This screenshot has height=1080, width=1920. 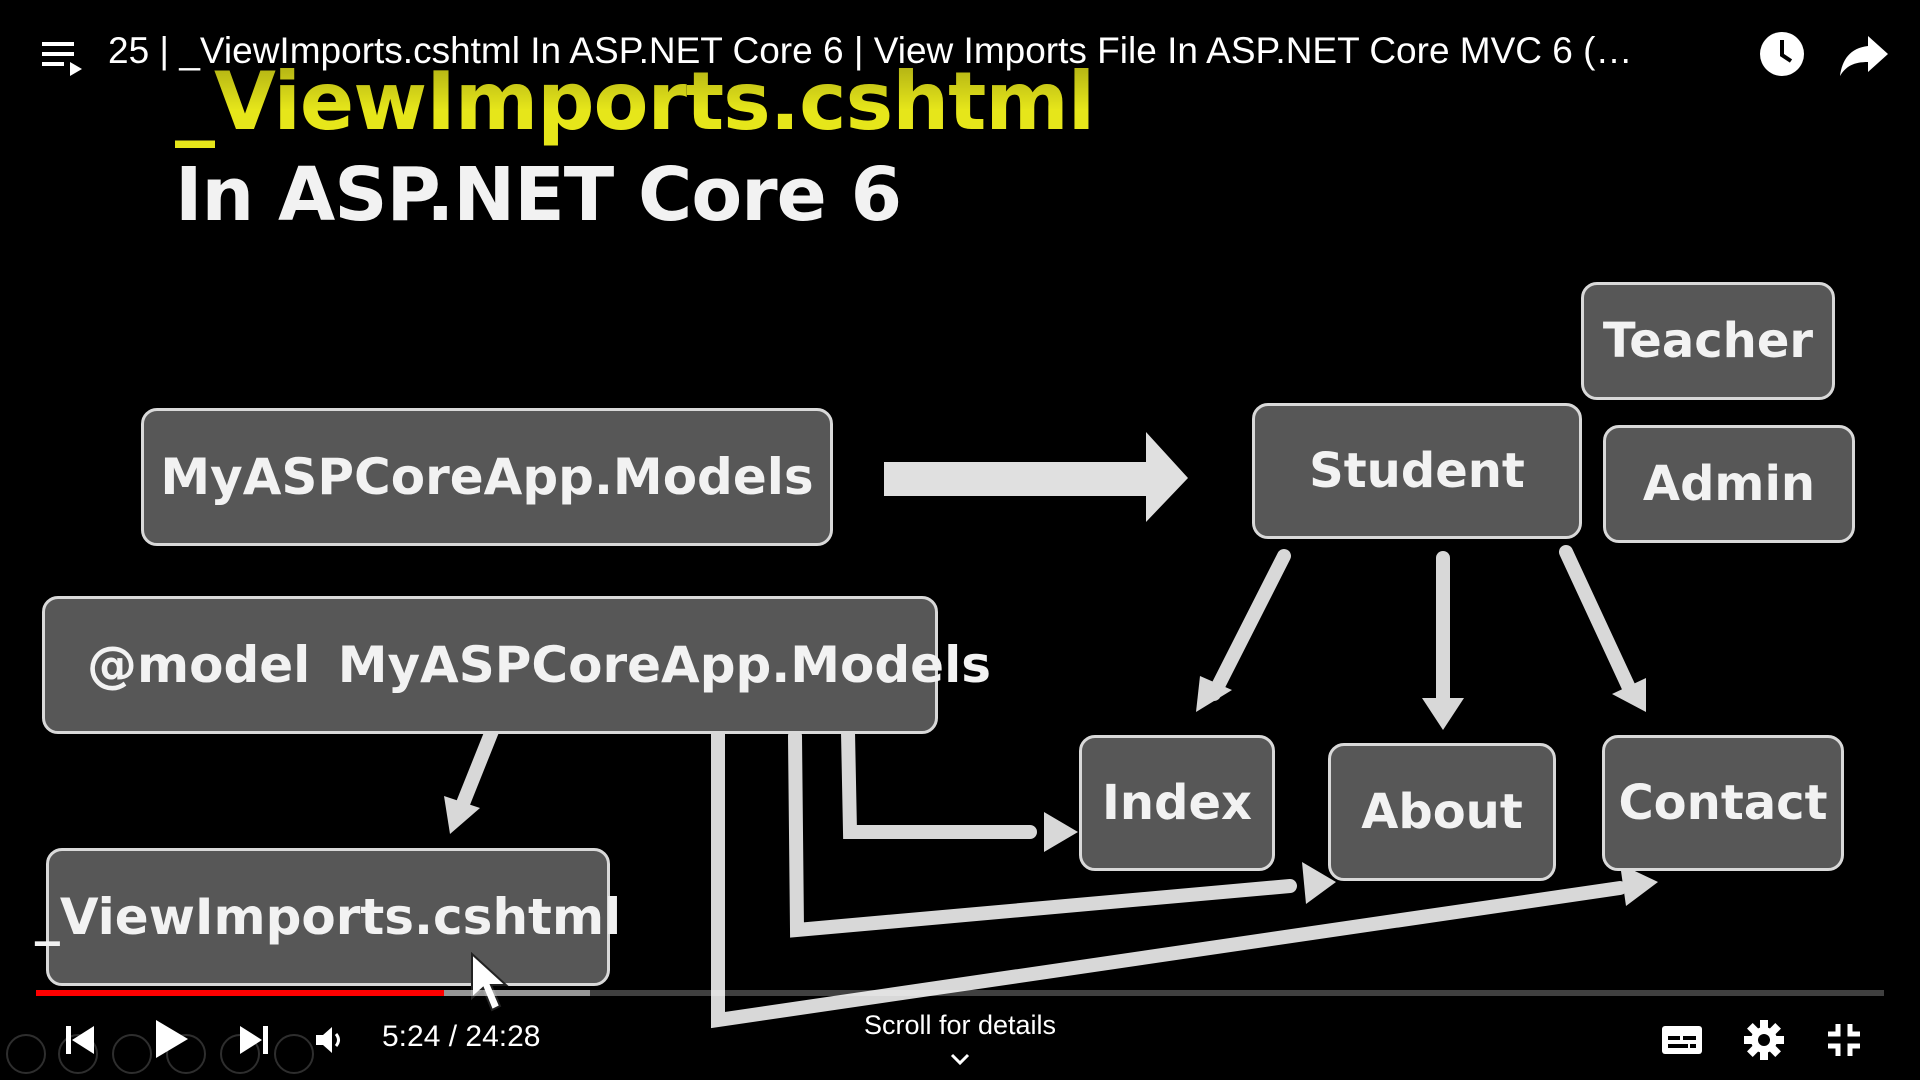 I want to click on scroll-for-details: Scroll for details, so click(x=960, y=1025).